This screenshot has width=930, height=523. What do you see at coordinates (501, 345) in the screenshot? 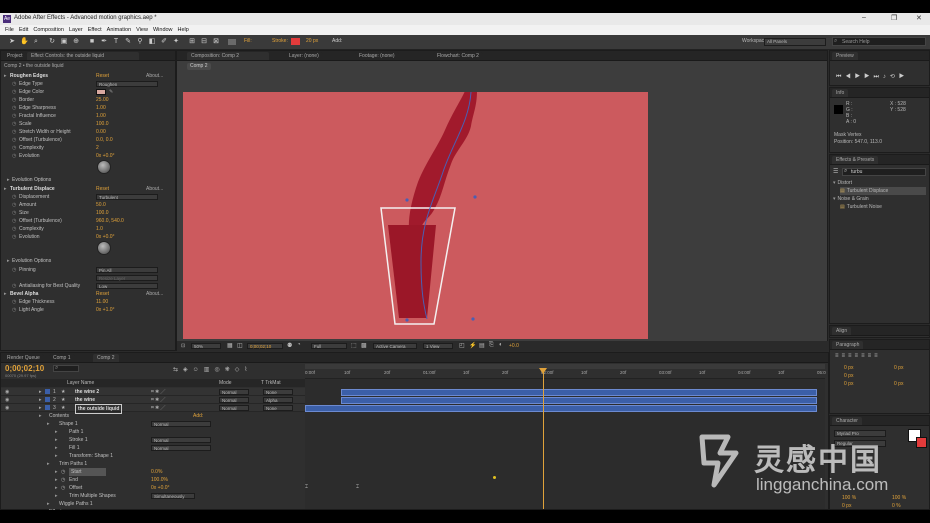
I see `reset-exposure-icon: ◐` at bounding box center [501, 345].